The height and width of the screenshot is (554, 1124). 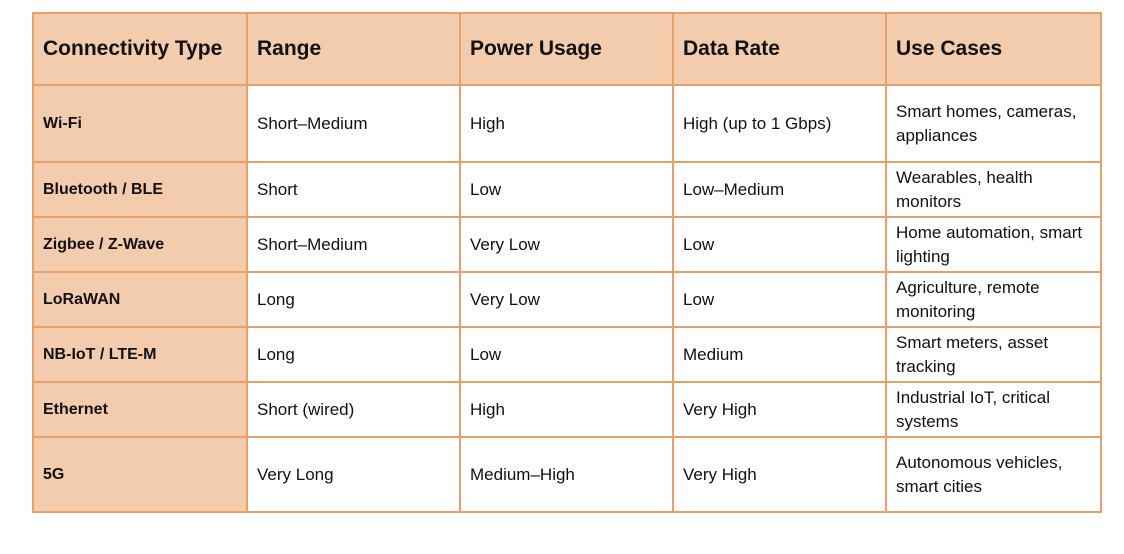 I want to click on cell-use-cases: Industrial IoT, critical systems, so click(x=993, y=409).